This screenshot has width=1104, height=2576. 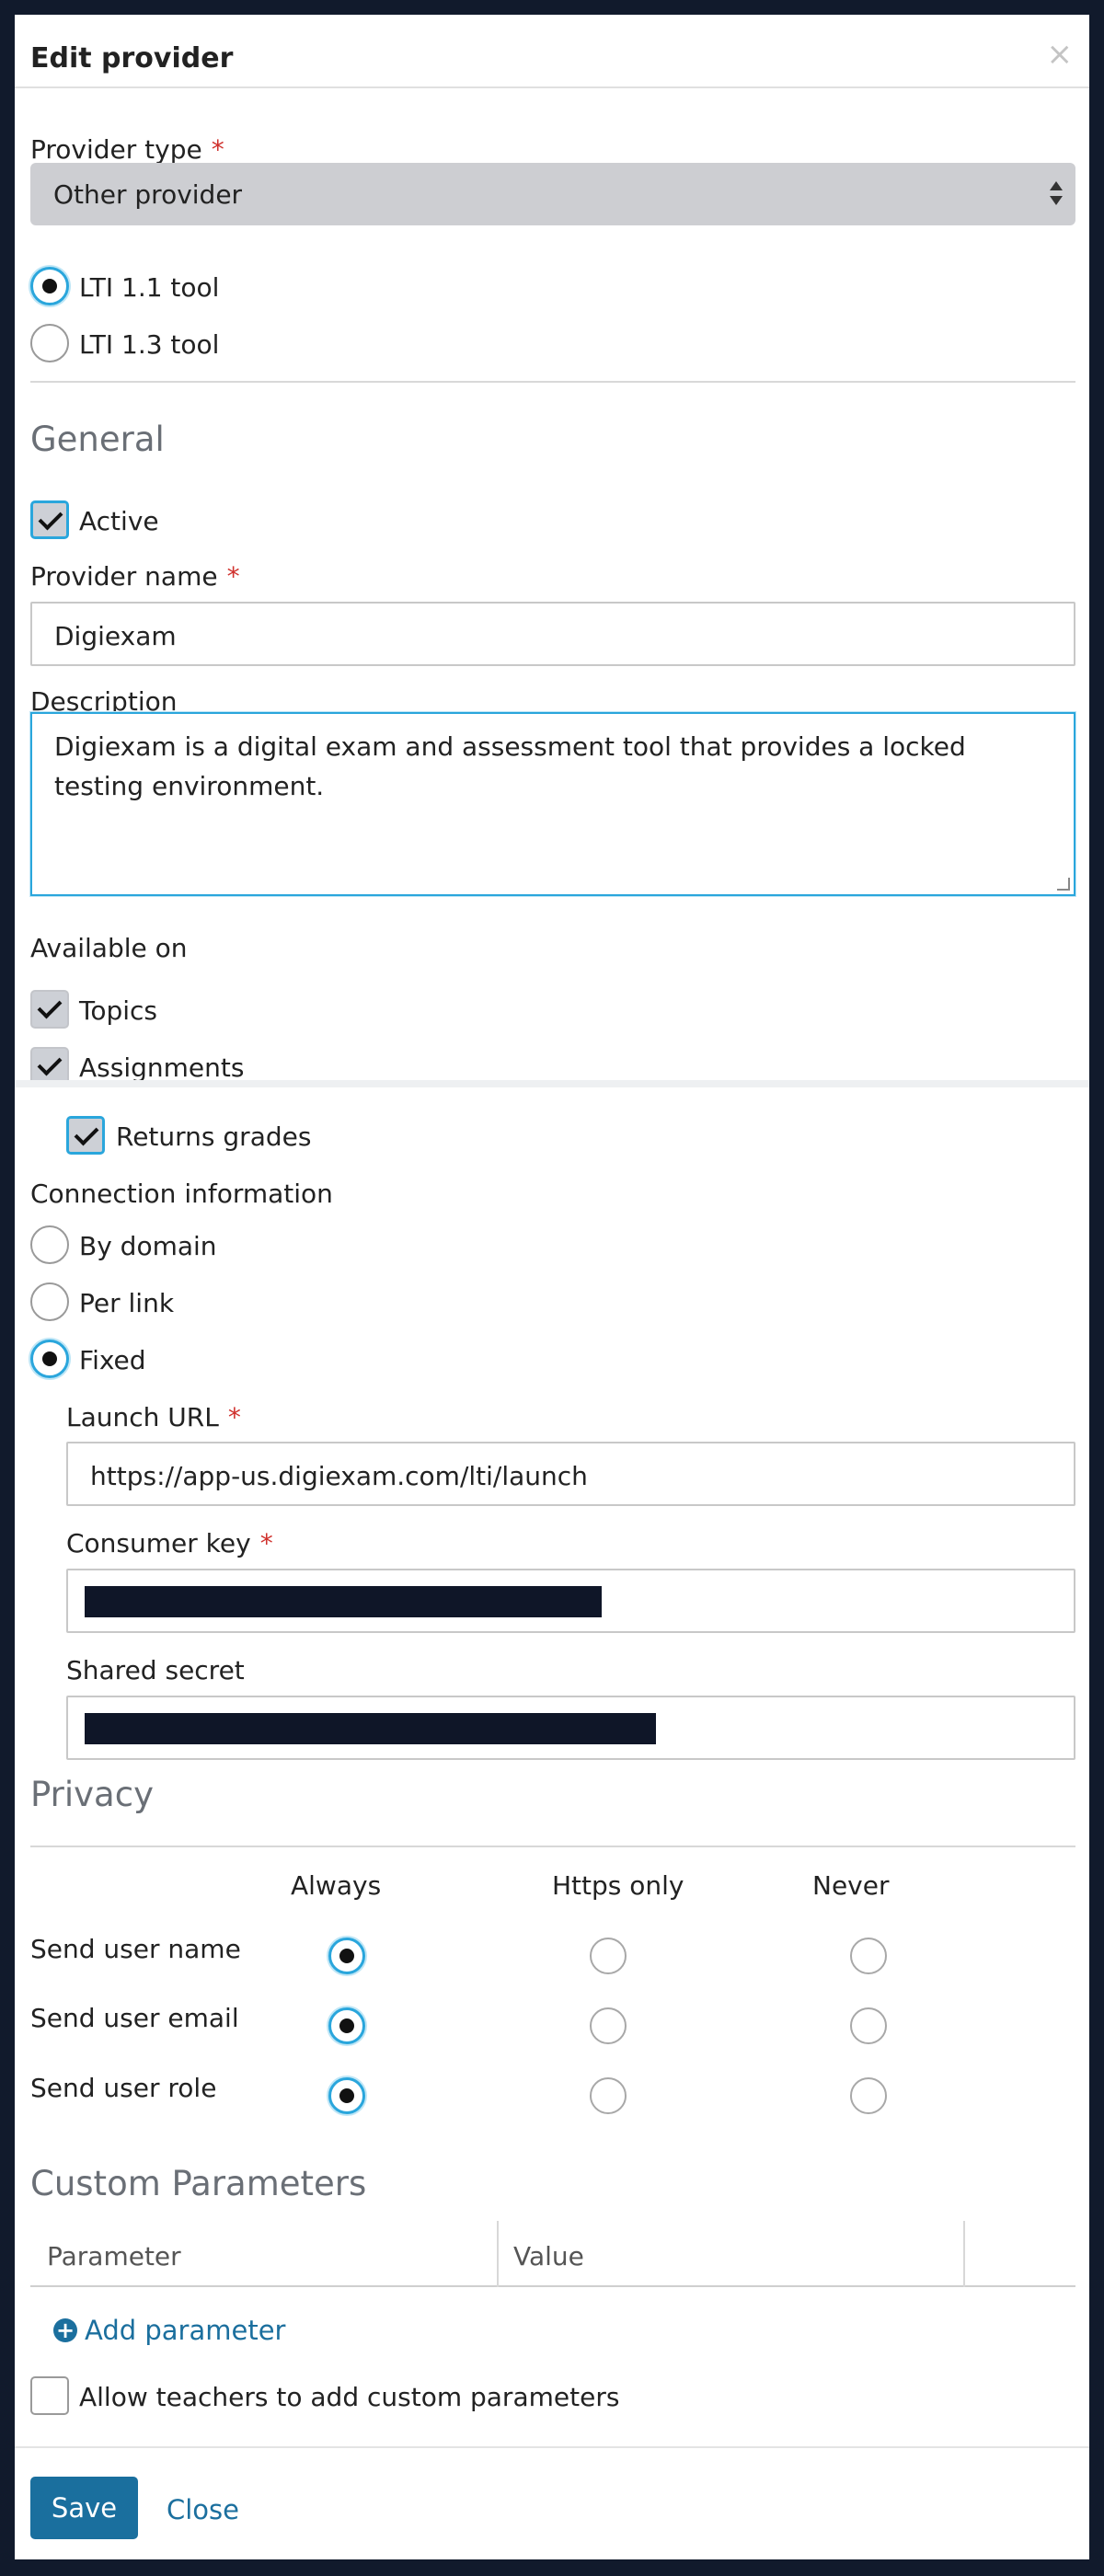 I want to click on radio-by-domain, so click(x=49, y=1244).